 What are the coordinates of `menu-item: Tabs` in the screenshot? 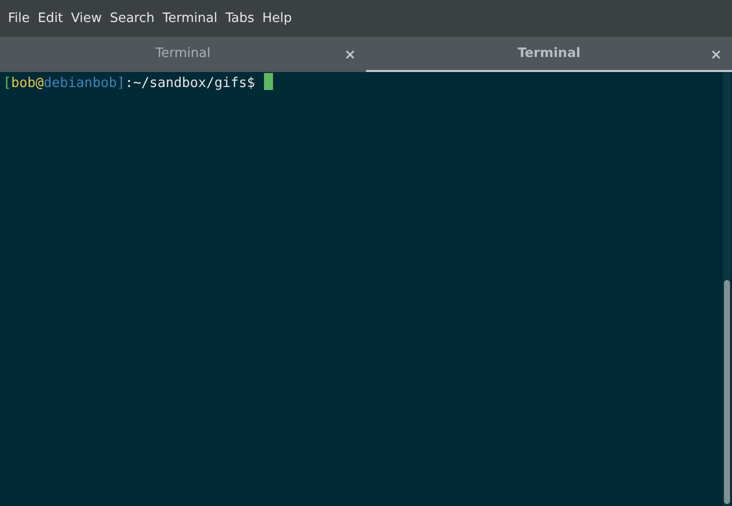 It's located at (239, 18).